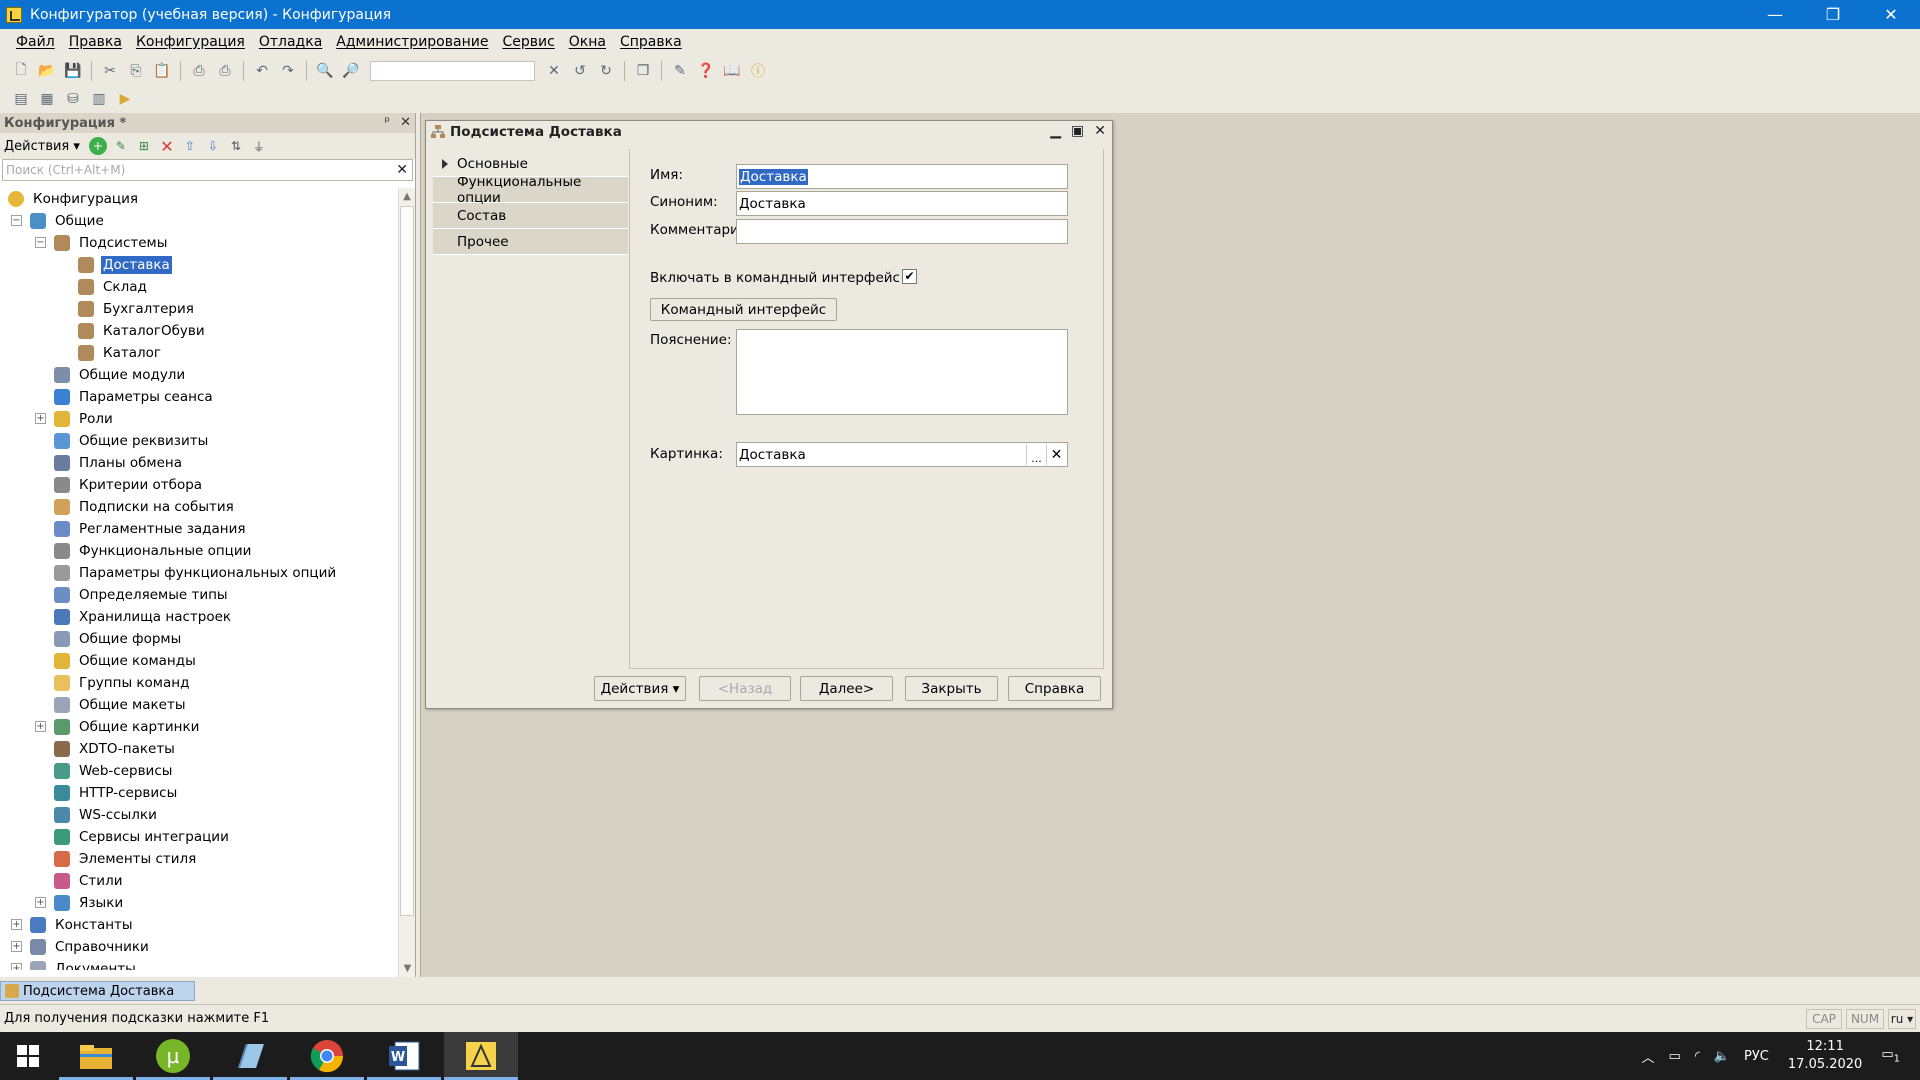  I want to click on tree-item: Общие реквизиты, so click(199, 441).